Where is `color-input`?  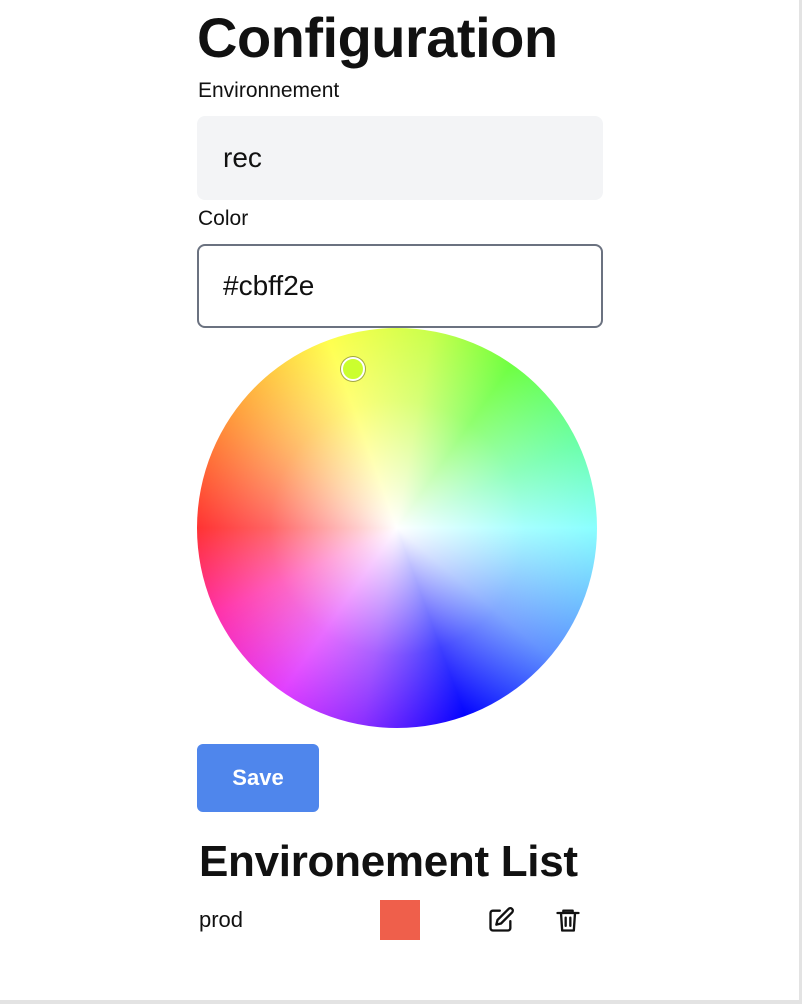 color-input is located at coordinates (400, 286).